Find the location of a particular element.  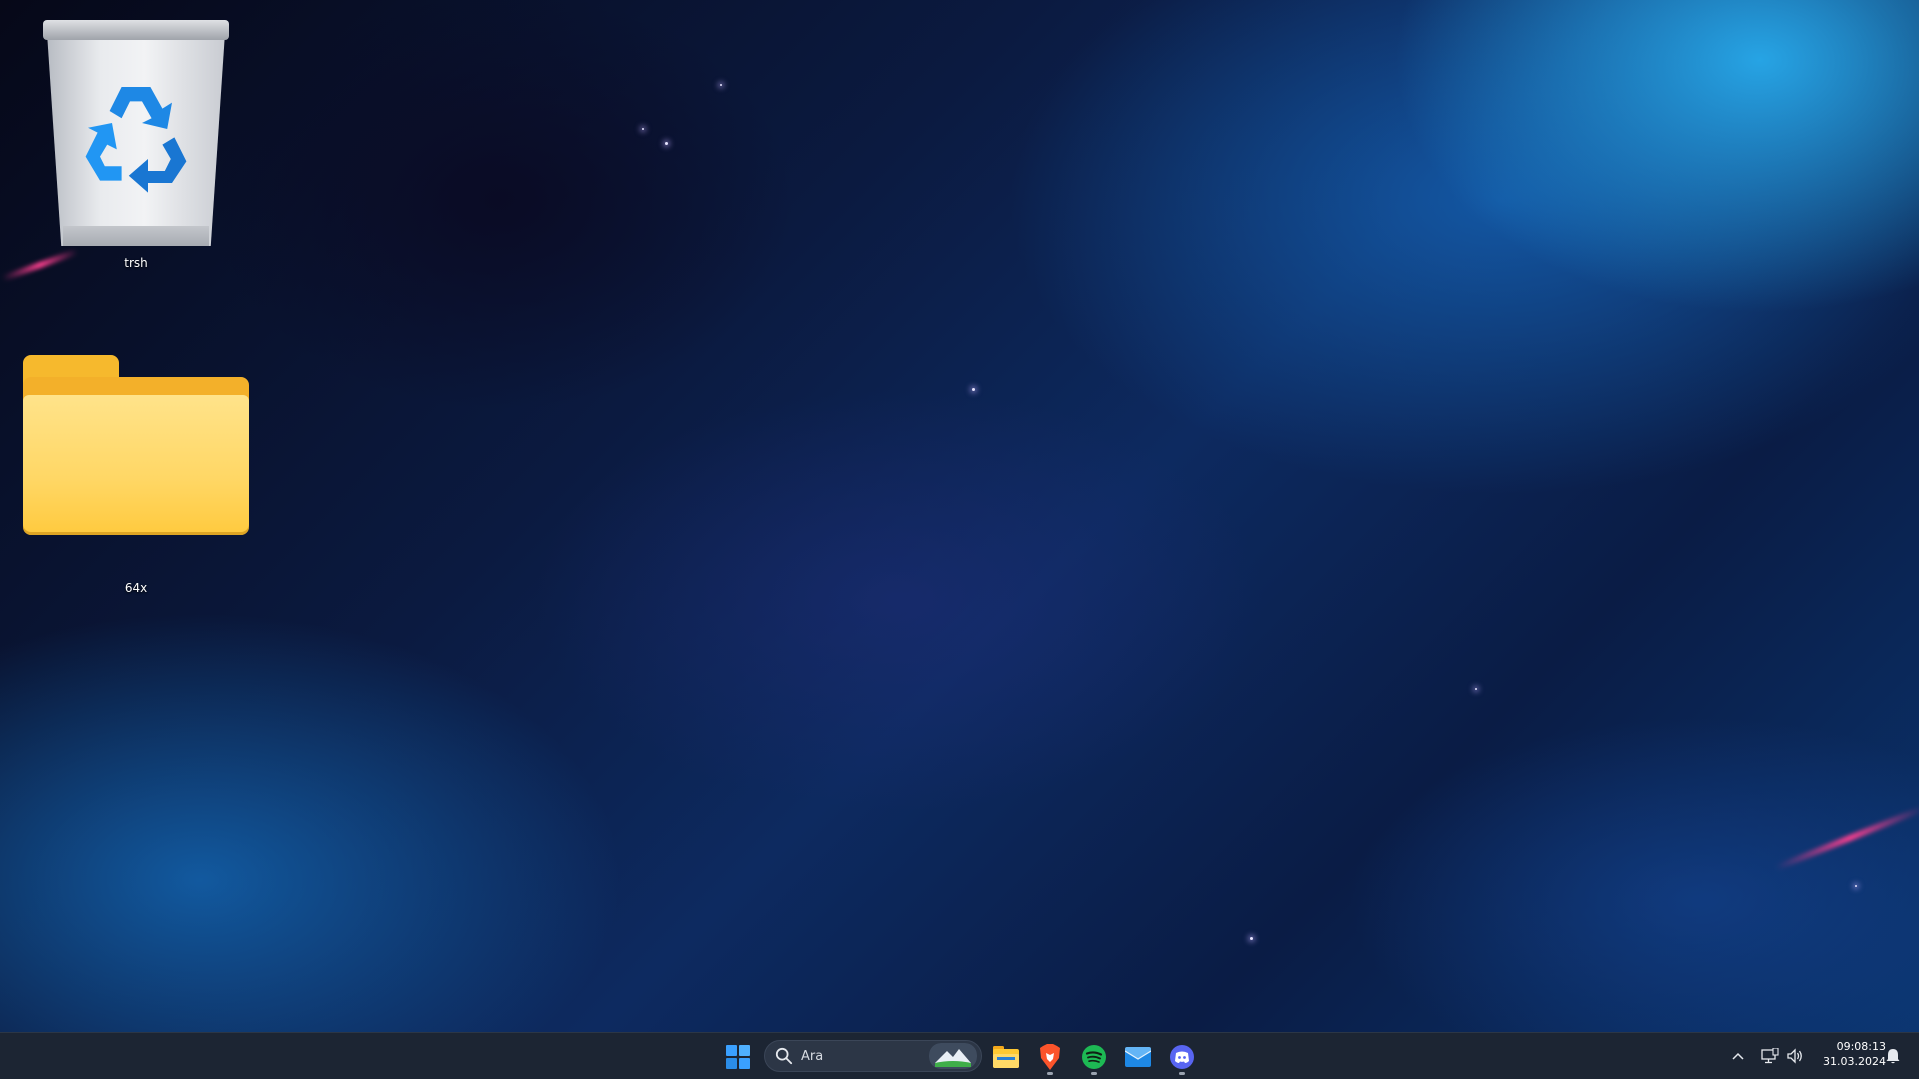

bin-base is located at coordinates (136, 236).